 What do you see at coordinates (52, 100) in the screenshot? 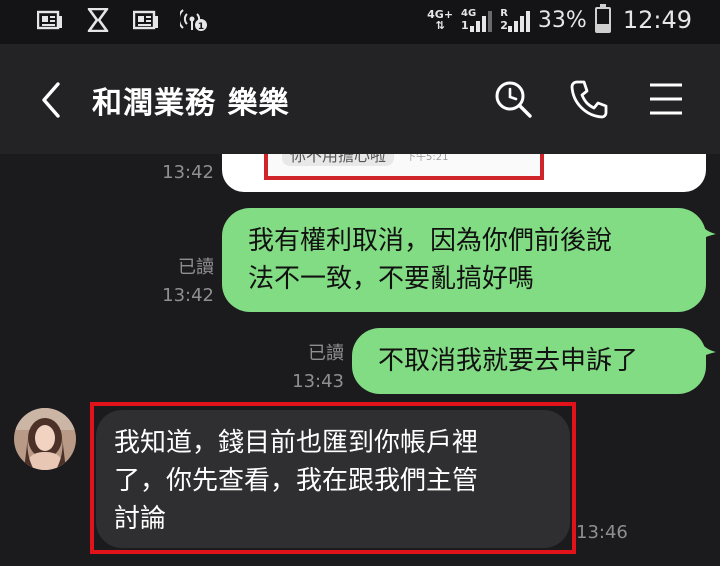
I see `chevron-left-icon` at bounding box center [52, 100].